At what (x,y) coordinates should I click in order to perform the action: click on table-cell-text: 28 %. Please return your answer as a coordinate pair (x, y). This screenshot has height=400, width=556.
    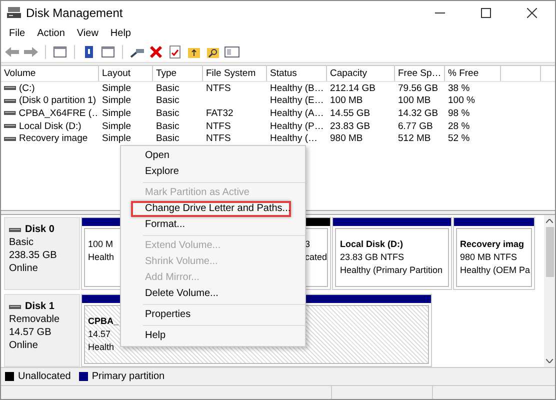
    Looking at the image, I should click on (459, 126).